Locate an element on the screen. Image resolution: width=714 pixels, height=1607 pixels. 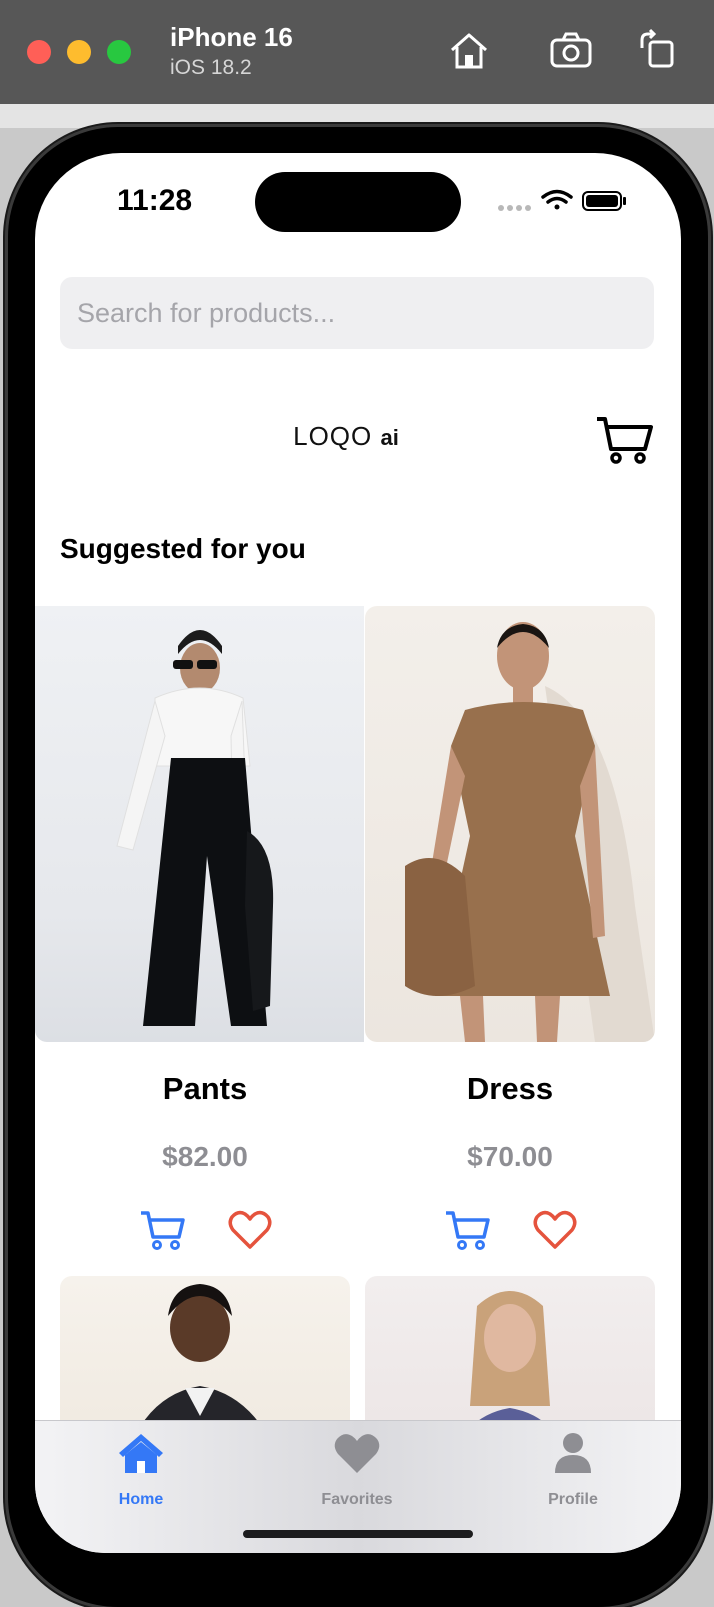
tab-label: Profile is located at coordinates (573, 1499).